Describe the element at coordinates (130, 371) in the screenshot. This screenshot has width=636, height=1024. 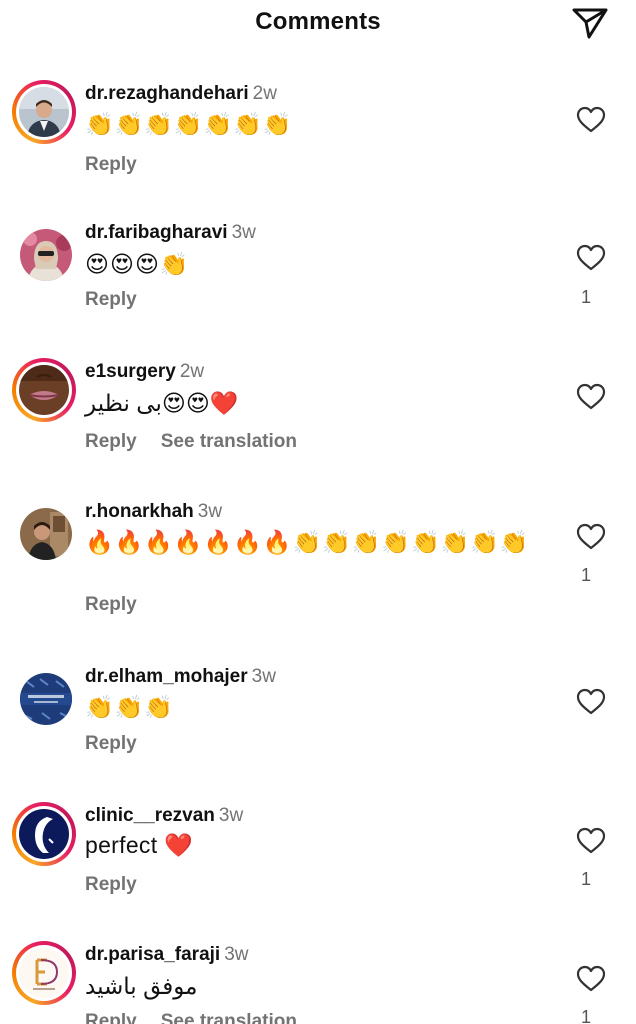
I see `username: e1surgery` at that location.